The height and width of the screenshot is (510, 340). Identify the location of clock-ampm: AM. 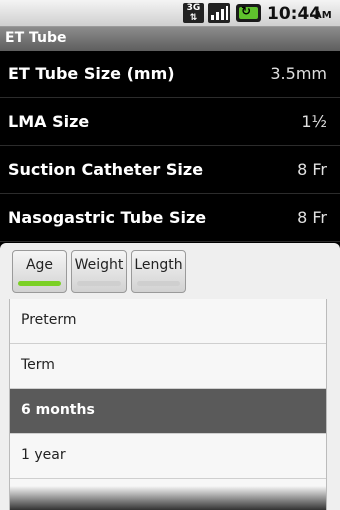
(323, 15).